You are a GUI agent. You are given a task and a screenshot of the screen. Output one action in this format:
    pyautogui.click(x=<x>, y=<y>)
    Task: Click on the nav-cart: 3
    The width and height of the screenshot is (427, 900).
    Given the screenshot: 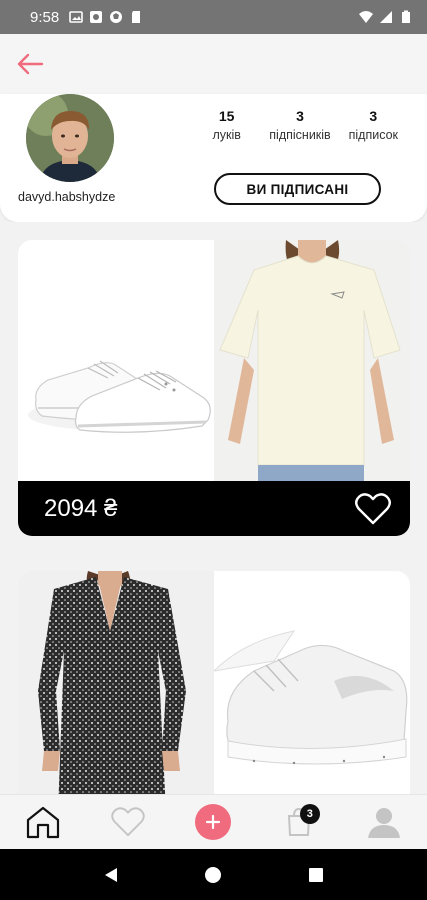 What is the action you would take?
    pyautogui.click(x=299, y=822)
    